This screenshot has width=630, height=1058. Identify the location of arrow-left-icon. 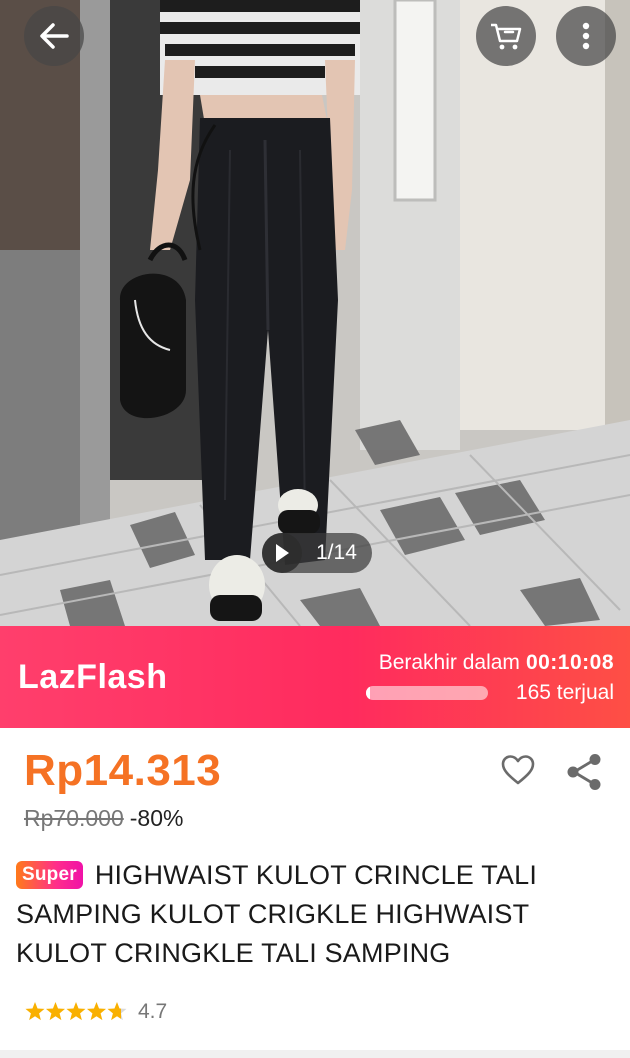
(54, 36).